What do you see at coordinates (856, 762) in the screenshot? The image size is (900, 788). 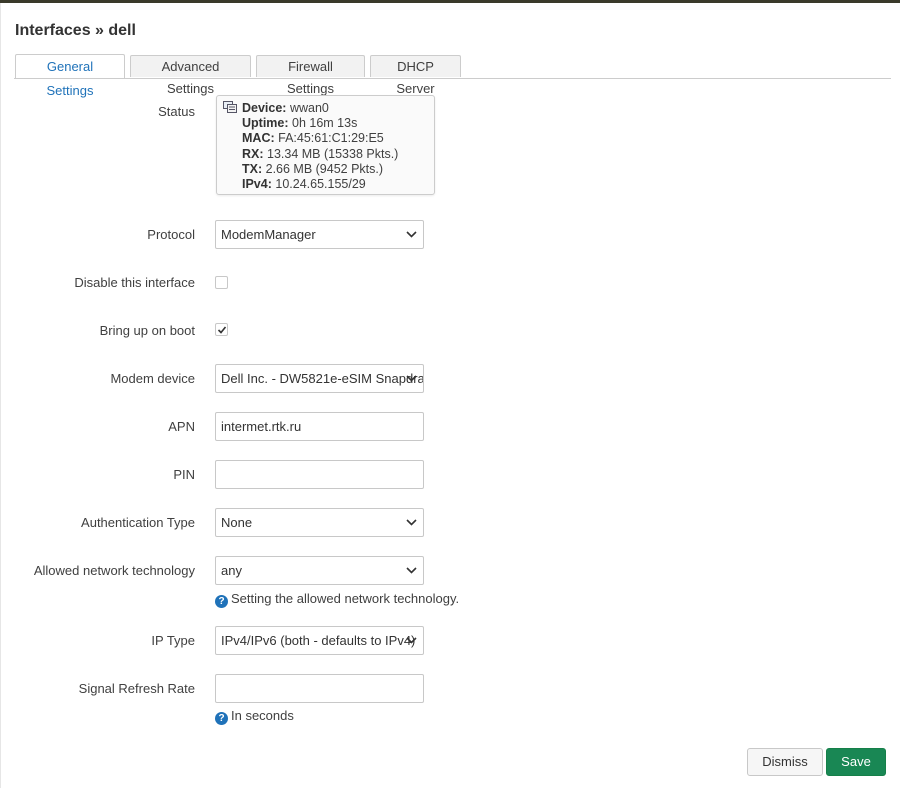 I see `save-button: Save` at bounding box center [856, 762].